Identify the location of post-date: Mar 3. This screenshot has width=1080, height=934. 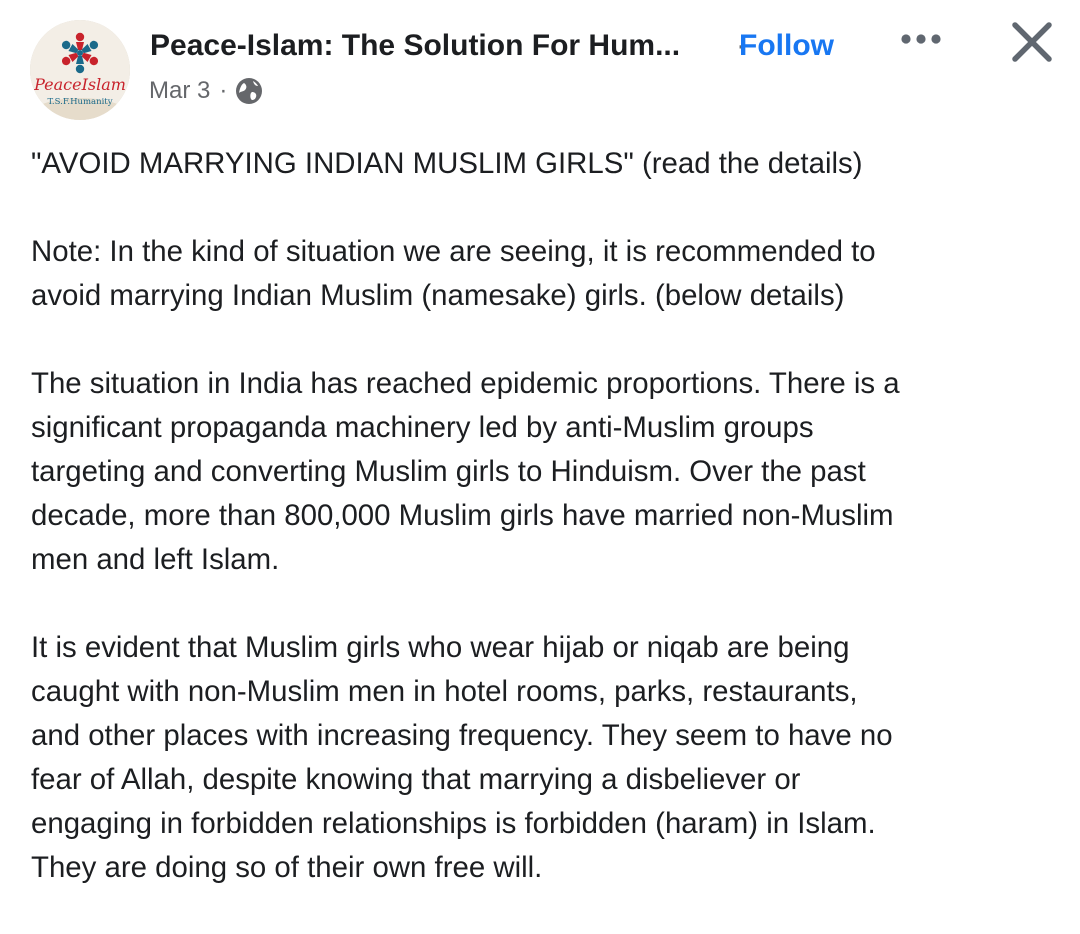
(179, 91).